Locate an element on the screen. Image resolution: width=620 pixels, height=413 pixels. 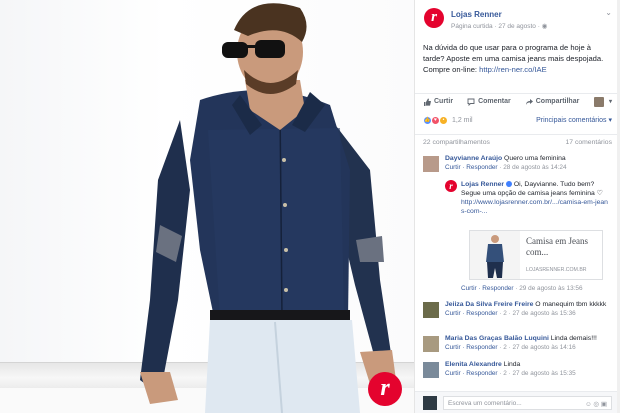
comment-time: · 28 de agosto às 14:24 is located at coordinates (532, 167).